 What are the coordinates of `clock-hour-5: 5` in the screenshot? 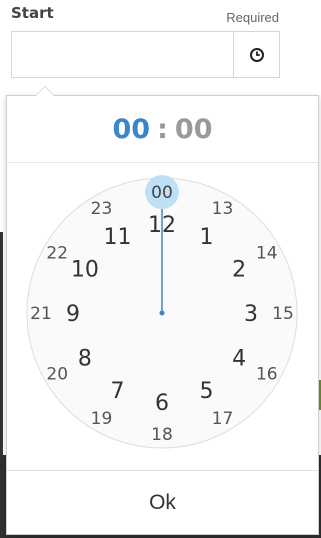 It's located at (207, 391).